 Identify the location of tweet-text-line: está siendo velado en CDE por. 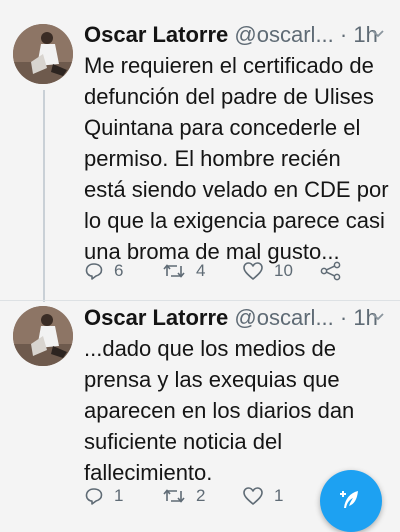
(236, 189).